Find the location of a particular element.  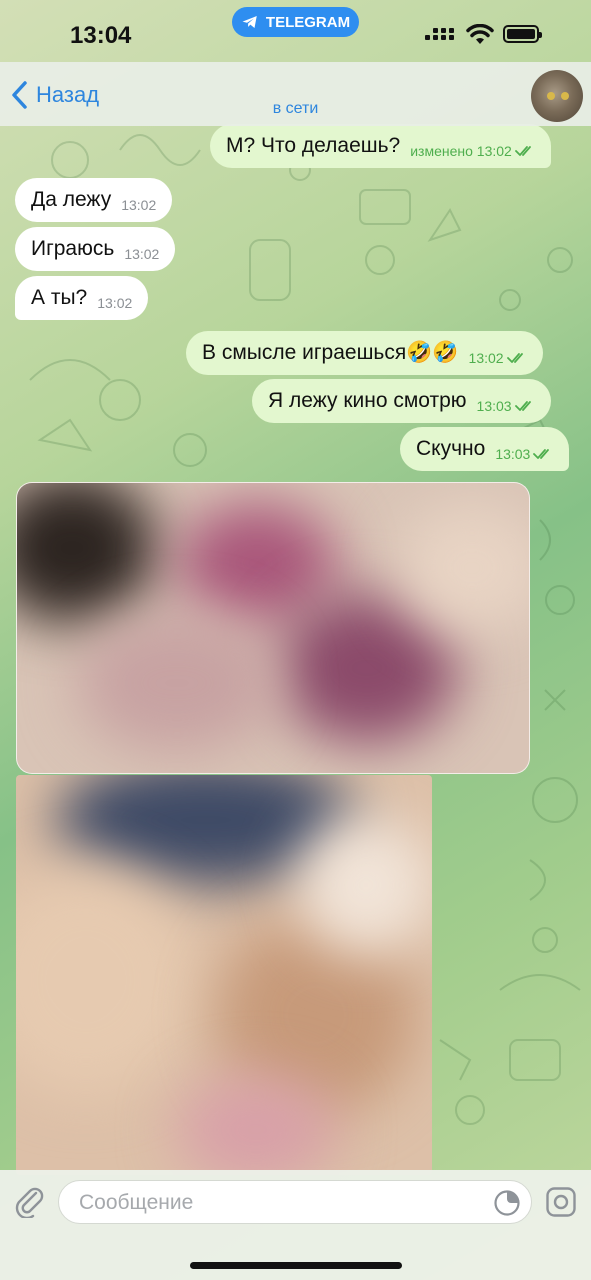

telegram-pill: TELEGRAM is located at coordinates (295, 22).